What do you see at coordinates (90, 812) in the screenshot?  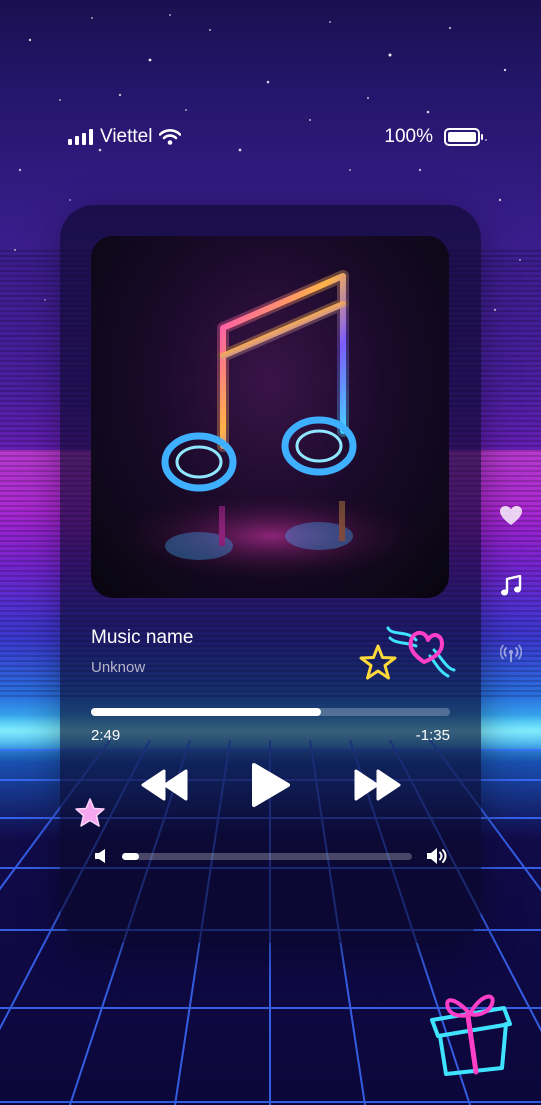 I see `pink-star-sticker` at bounding box center [90, 812].